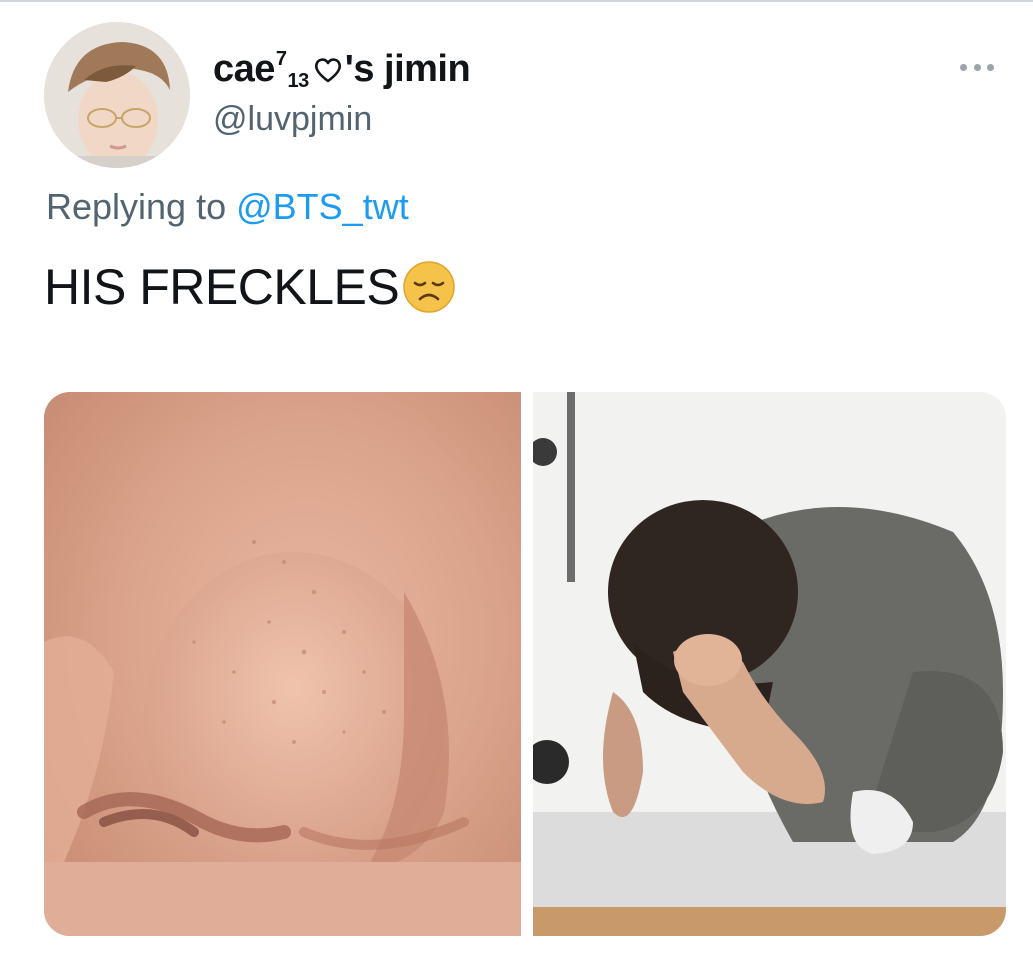  I want to click on disappointed-face-icon, so click(429, 287).